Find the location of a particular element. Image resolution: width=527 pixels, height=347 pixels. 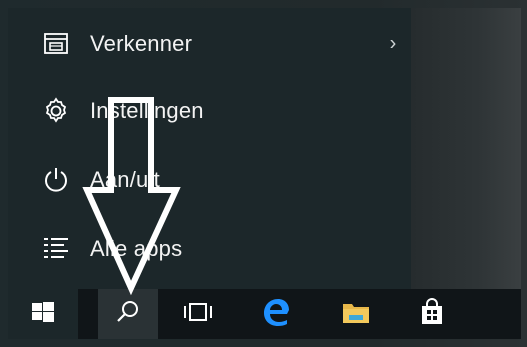

start-item-all-apps: Alle apps is located at coordinates (209, 249).